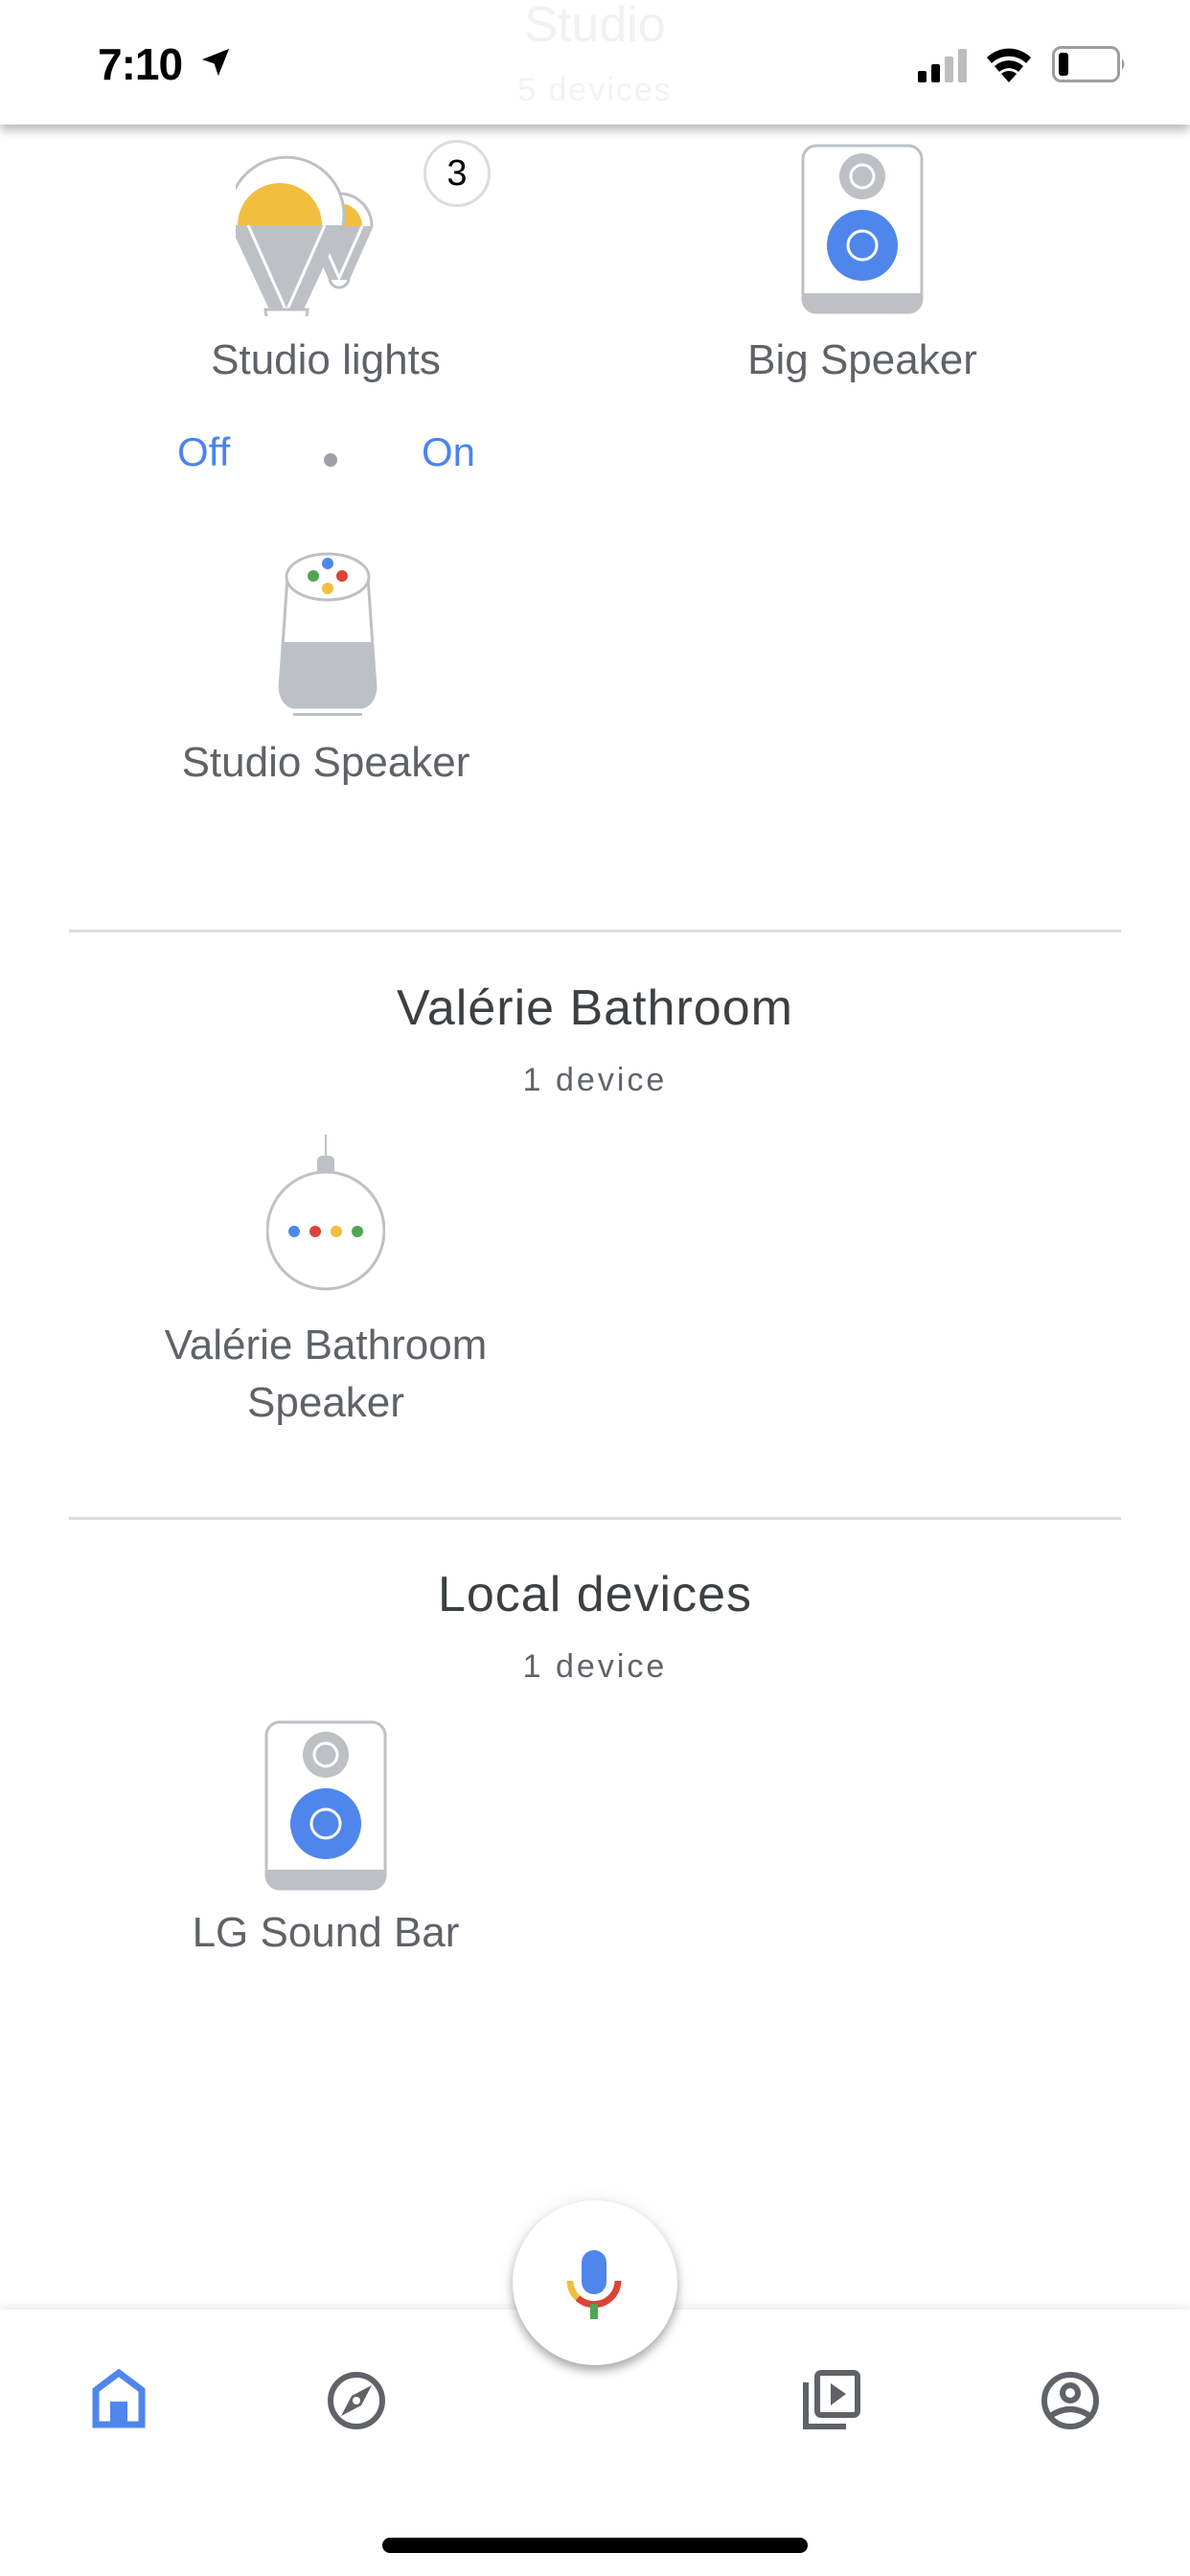  Describe the element at coordinates (326, 762) in the screenshot. I see `device-label-studio-speaker: Studio Speaker` at that location.